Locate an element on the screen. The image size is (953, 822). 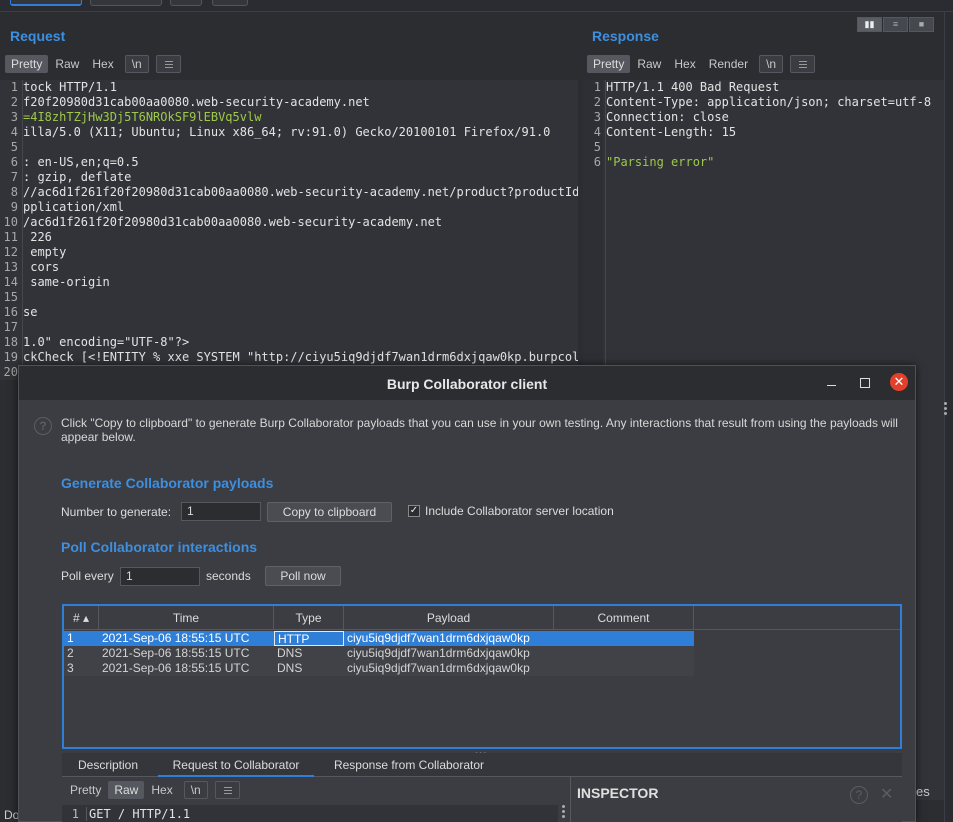
request-tab-raw: Raw is located at coordinates (67, 64).